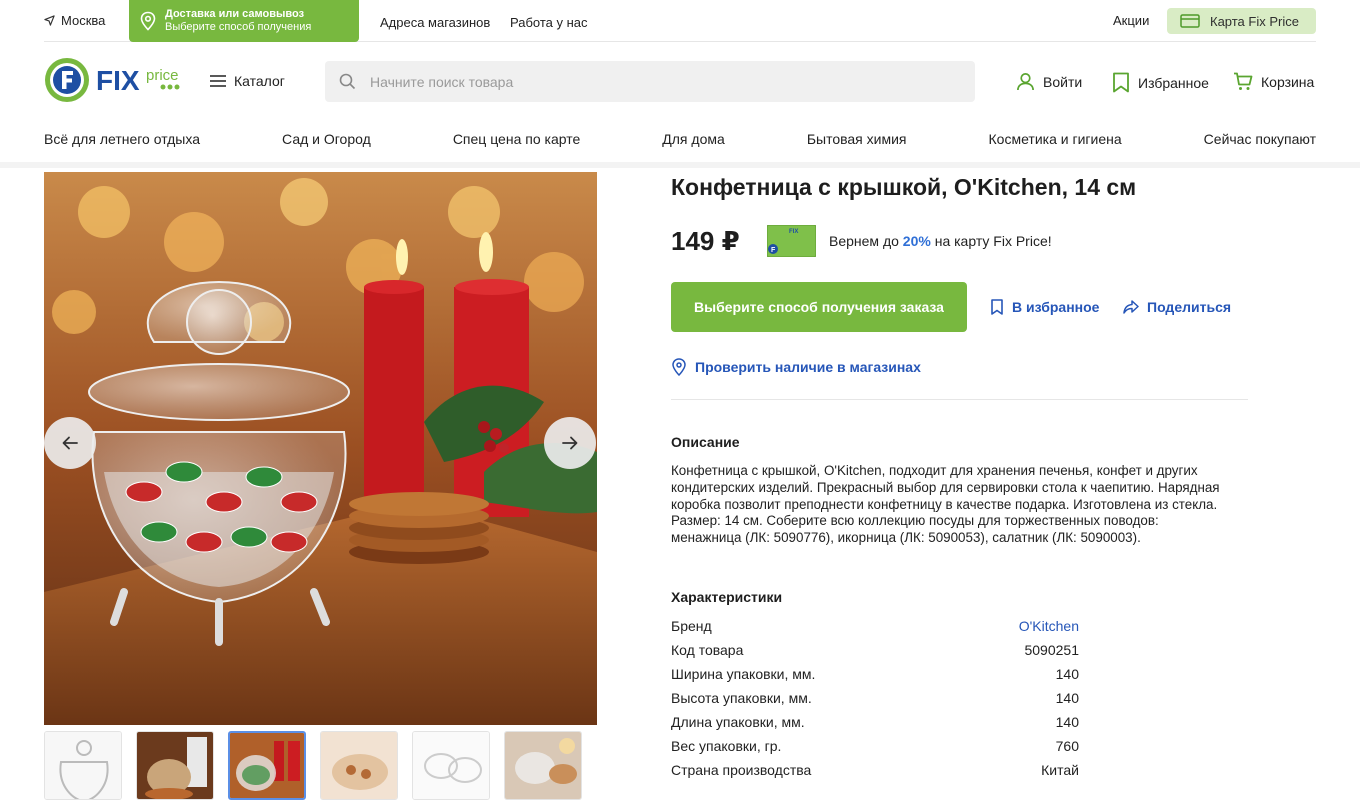  Describe the element at coordinates (959, 399) in the screenshot. I see `section-divider` at that location.